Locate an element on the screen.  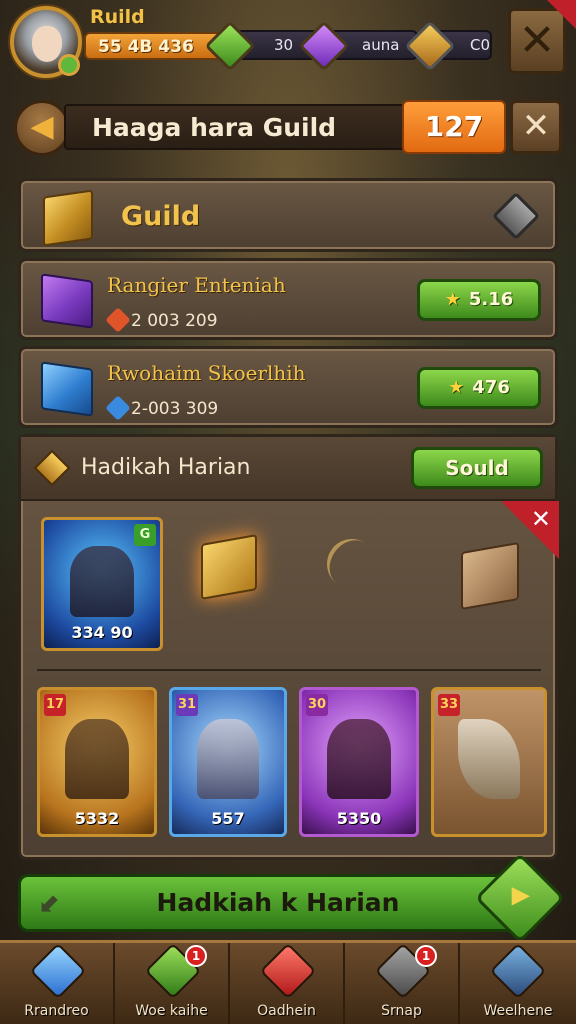
diamond-menu-icon is located at coordinates (516, 216).